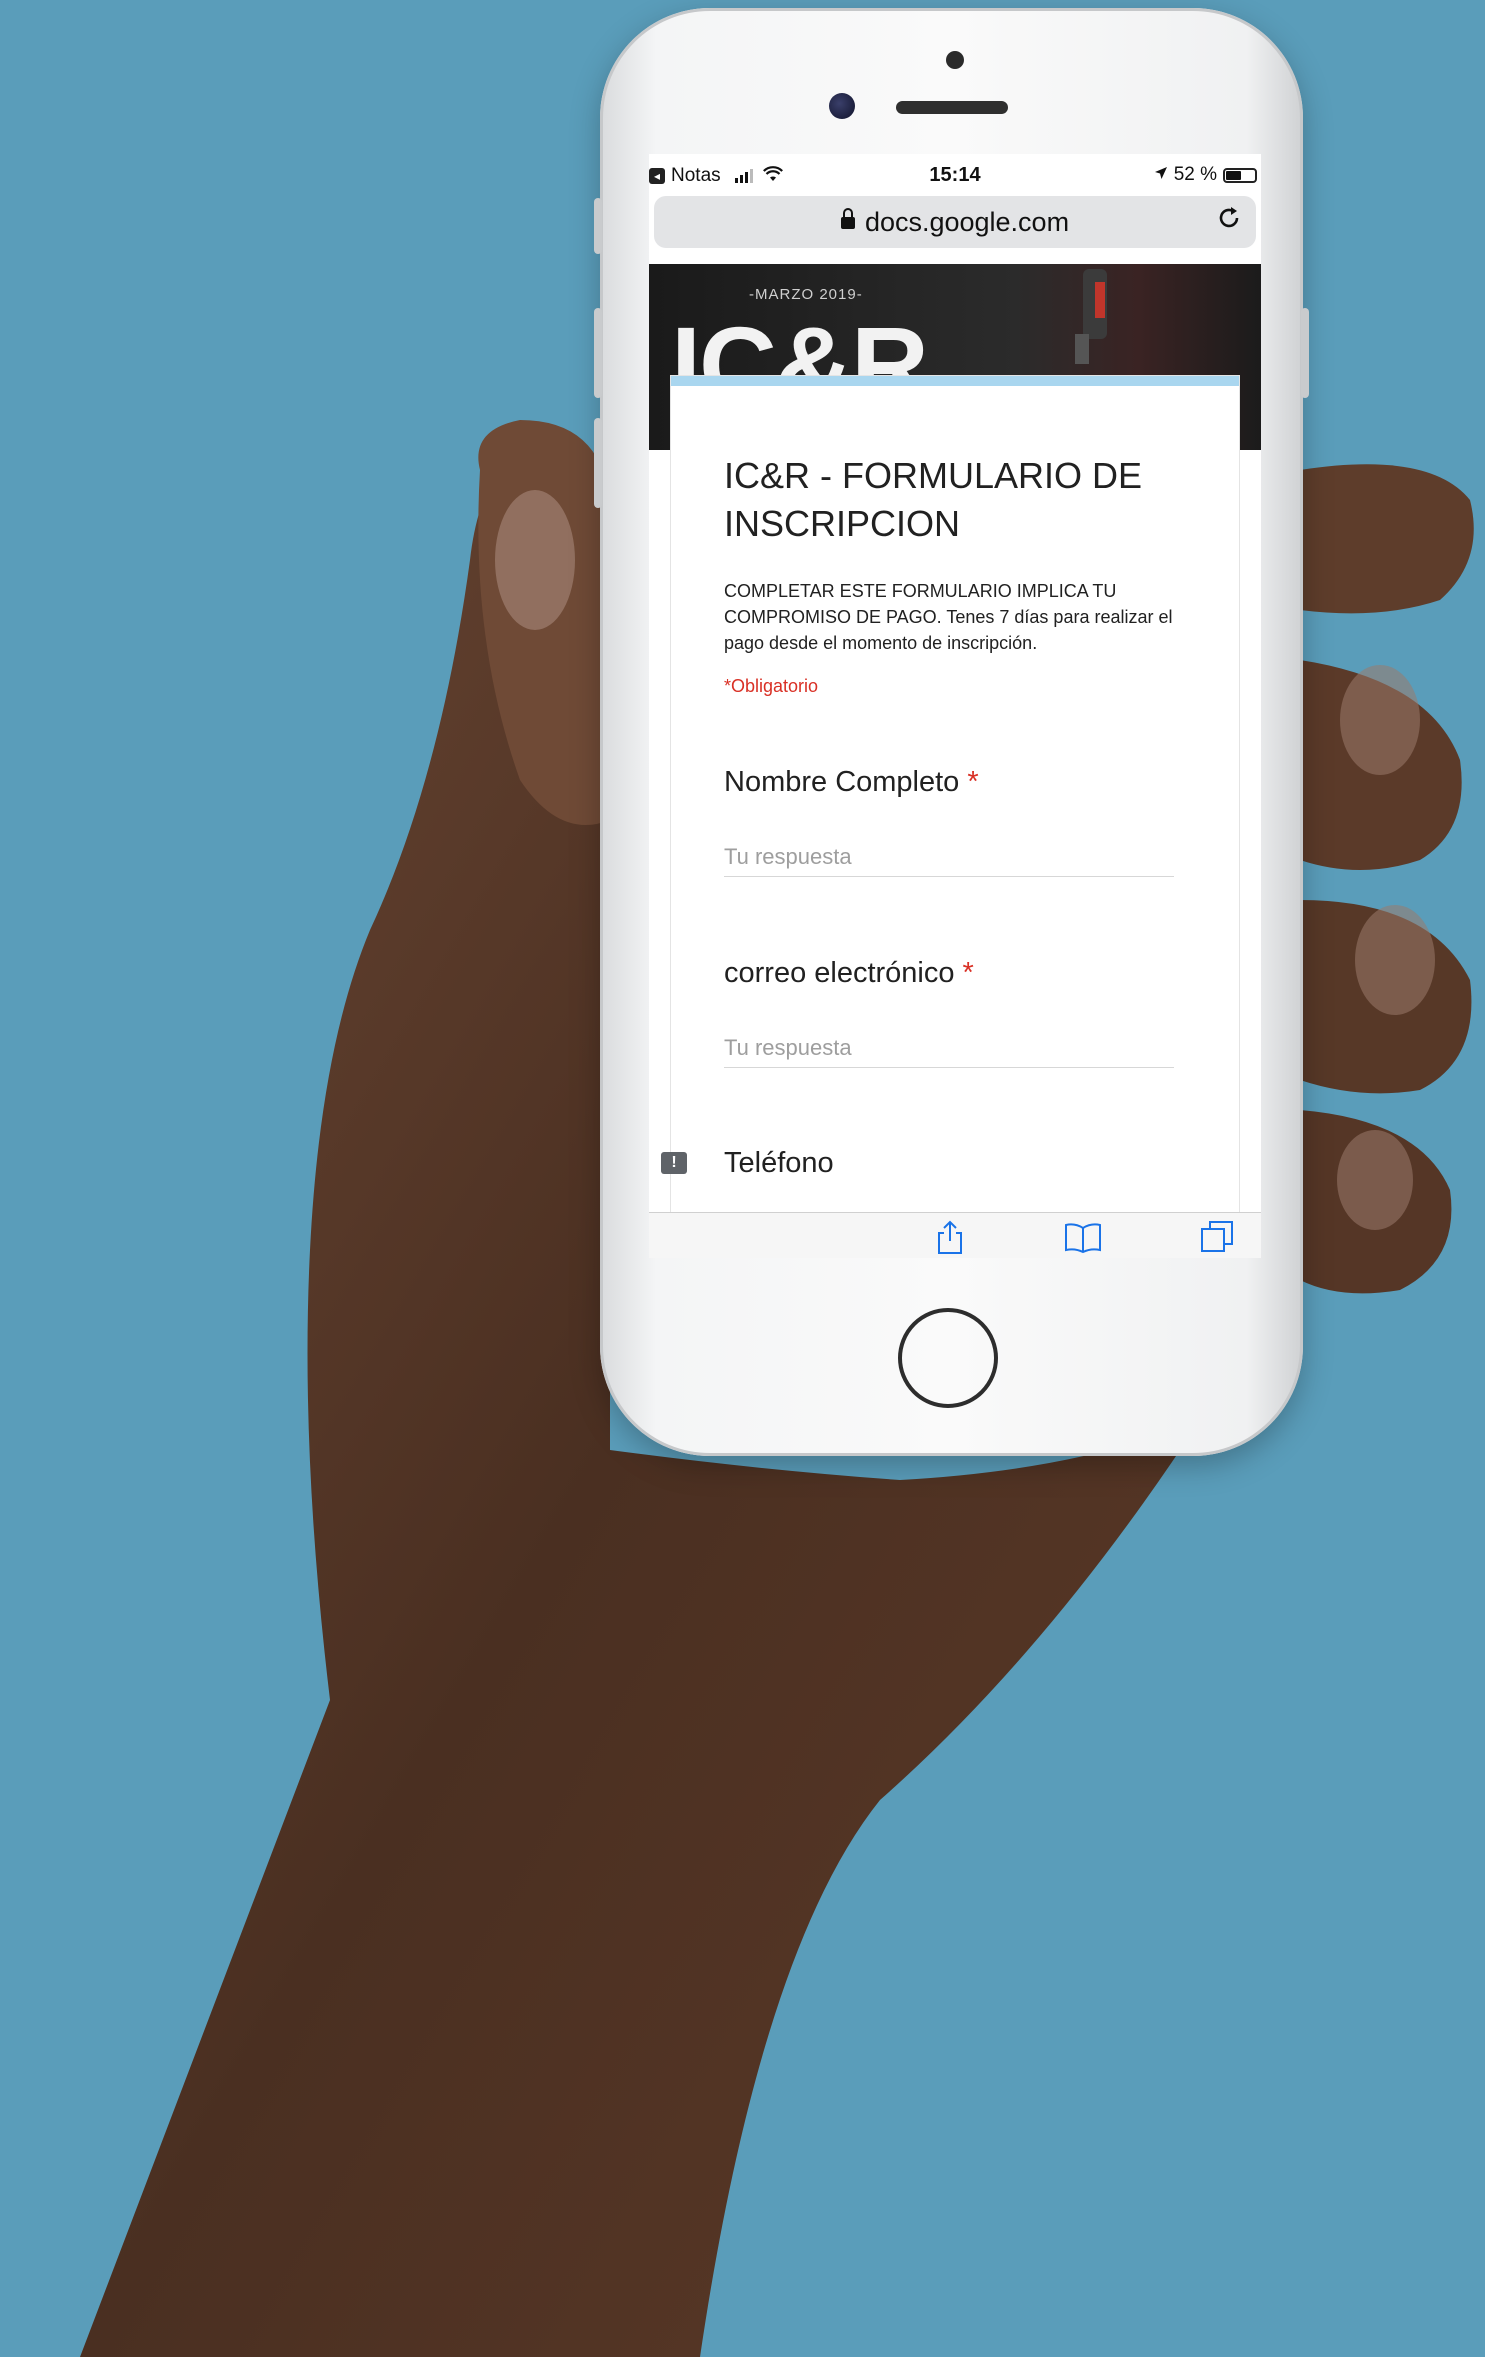 The width and height of the screenshot is (1485, 2357). What do you see at coordinates (950, 1237) in the screenshot?
I see `share-icon` at bounding box center [950, 1237].